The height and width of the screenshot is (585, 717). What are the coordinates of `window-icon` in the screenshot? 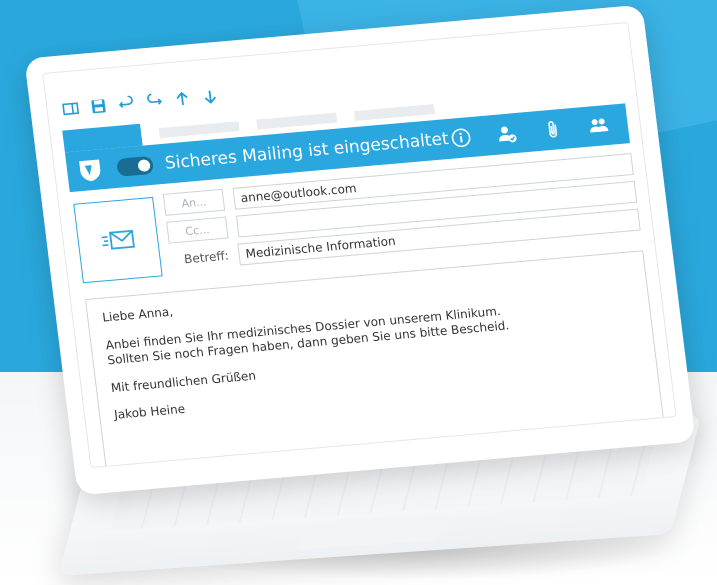 It's located at (71, 108).